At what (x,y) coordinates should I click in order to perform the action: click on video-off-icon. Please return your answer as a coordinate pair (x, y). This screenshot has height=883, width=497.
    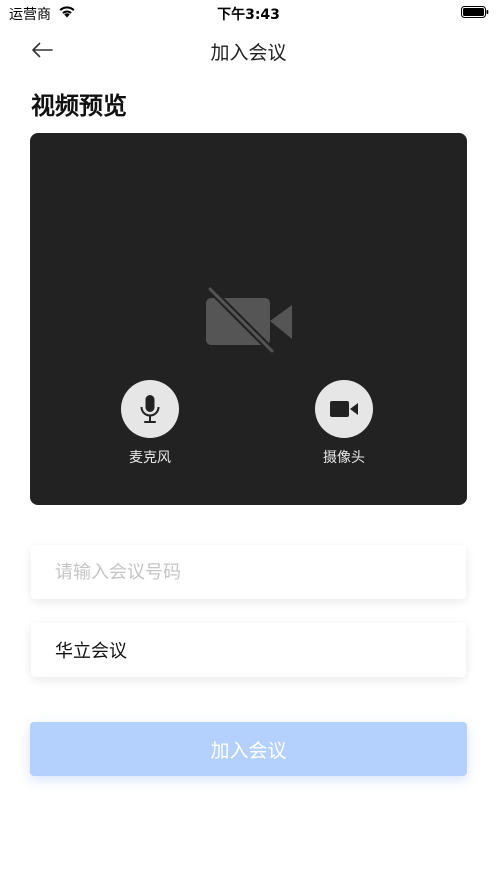
    Looking at the image, I should click on (248, 319).